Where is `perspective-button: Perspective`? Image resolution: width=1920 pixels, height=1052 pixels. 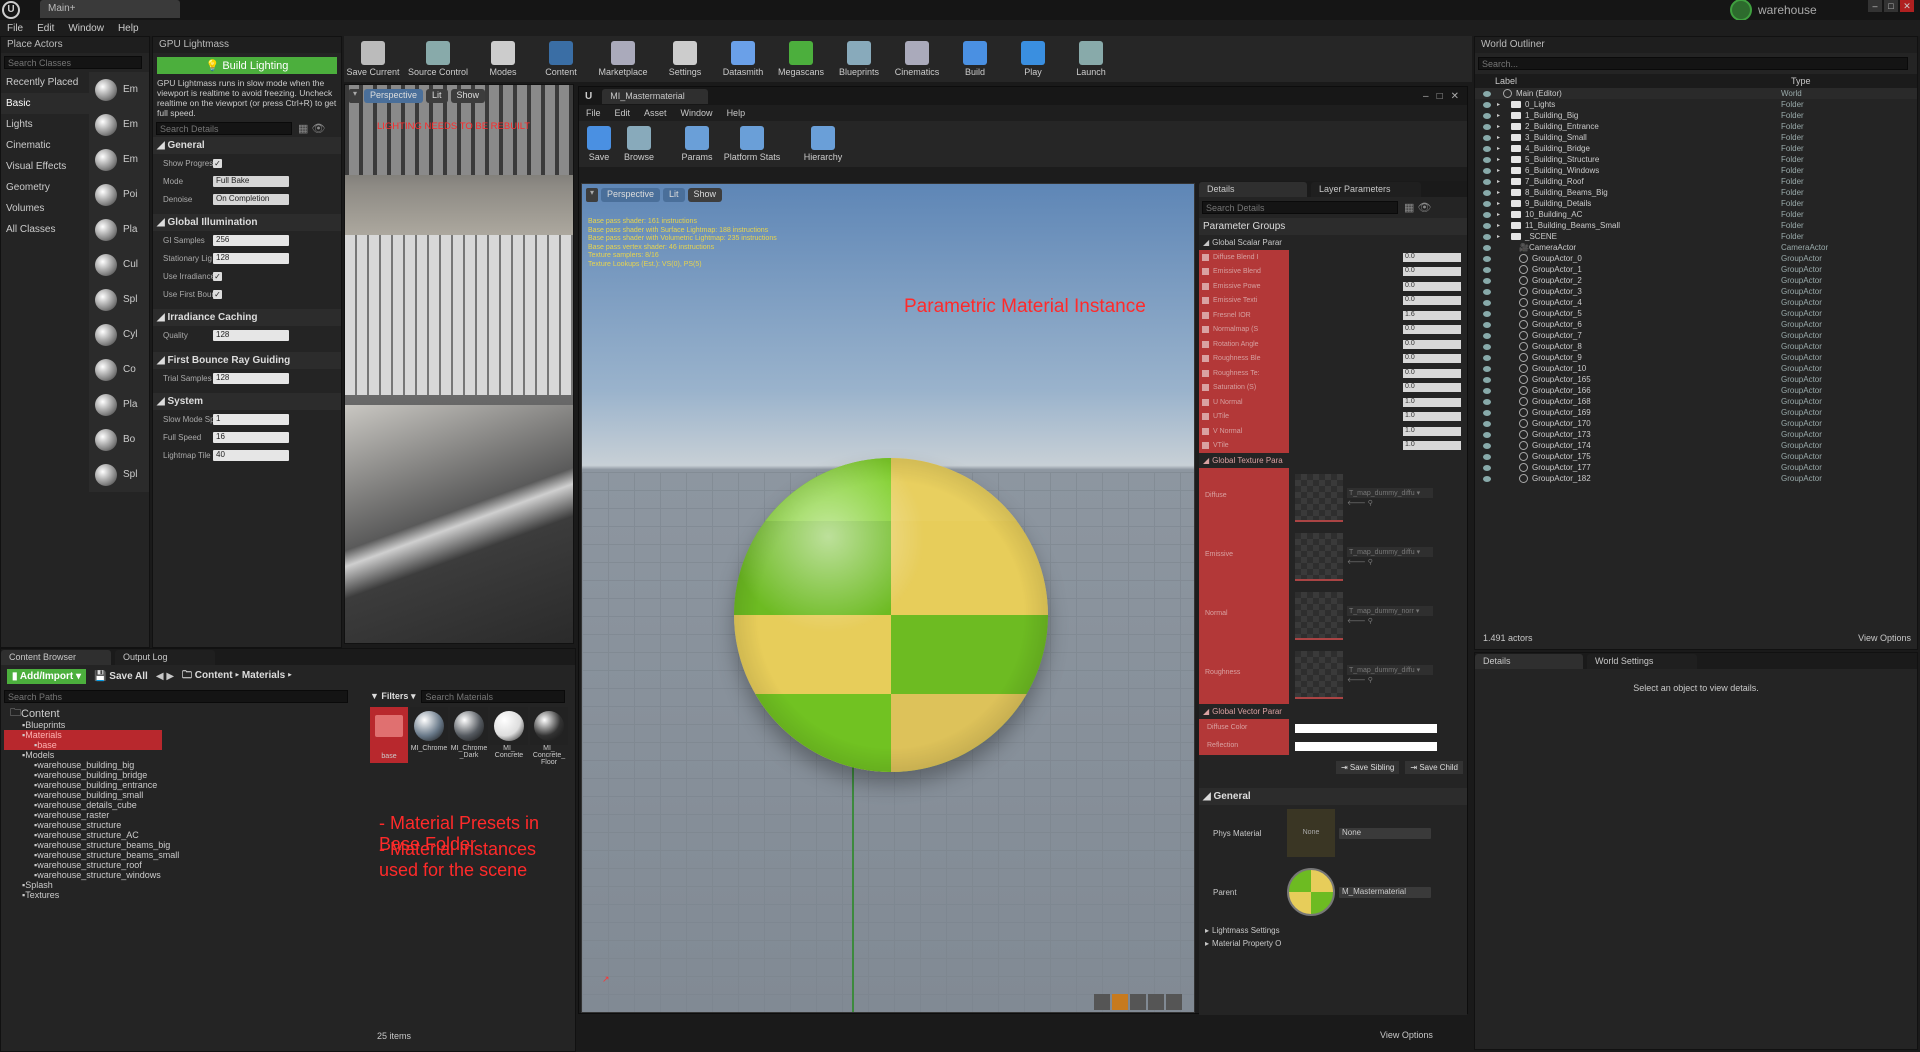 perspective-button: Perspective is located at coordinates (394, 96).